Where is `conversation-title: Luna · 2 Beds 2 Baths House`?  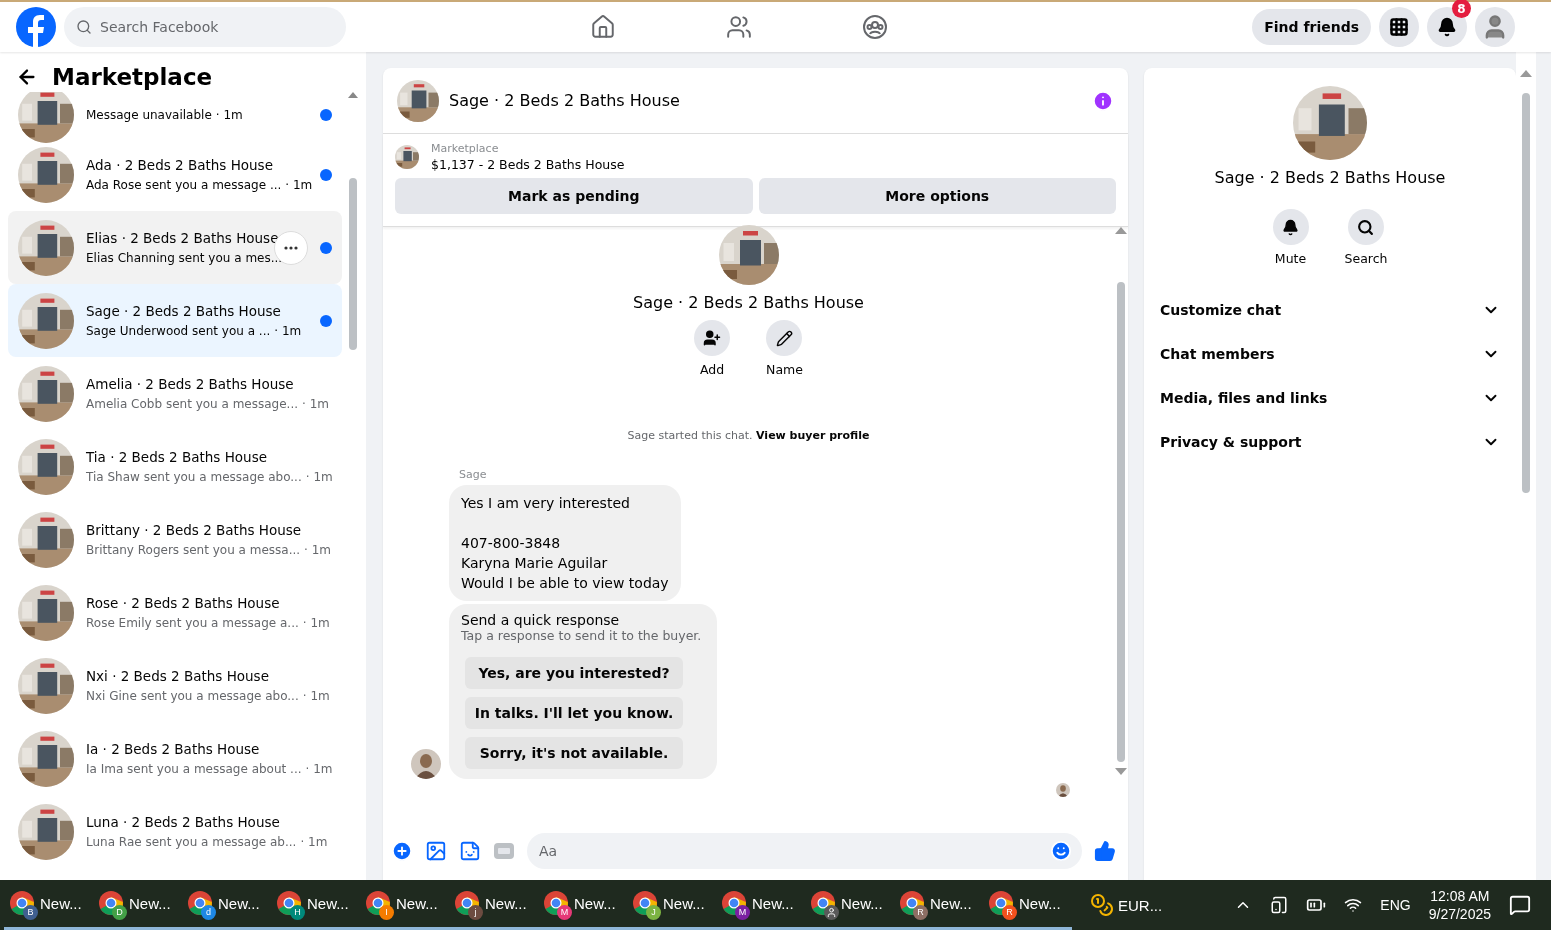 conversation-title: Luna · 2 Beds 2 Baths House is located at coordinates (183, 822).